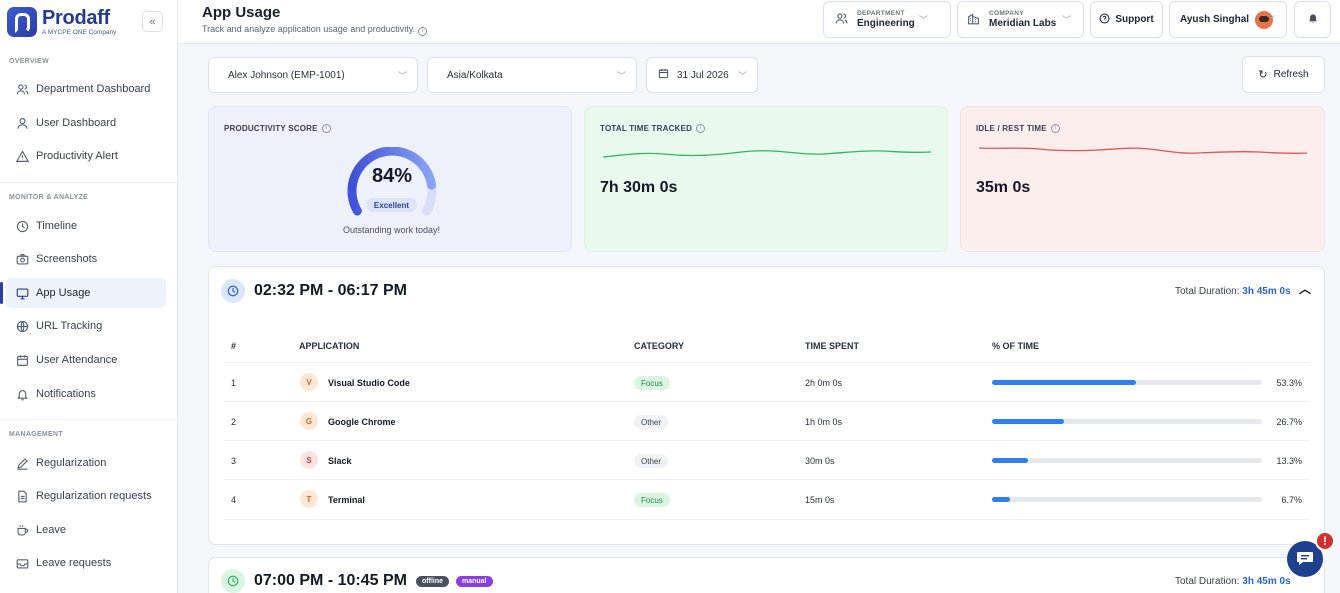  What do you see at coordinates (886, 23) in the screenshot?
I see `department-value: Engineering` at bounding box center [886, 23].